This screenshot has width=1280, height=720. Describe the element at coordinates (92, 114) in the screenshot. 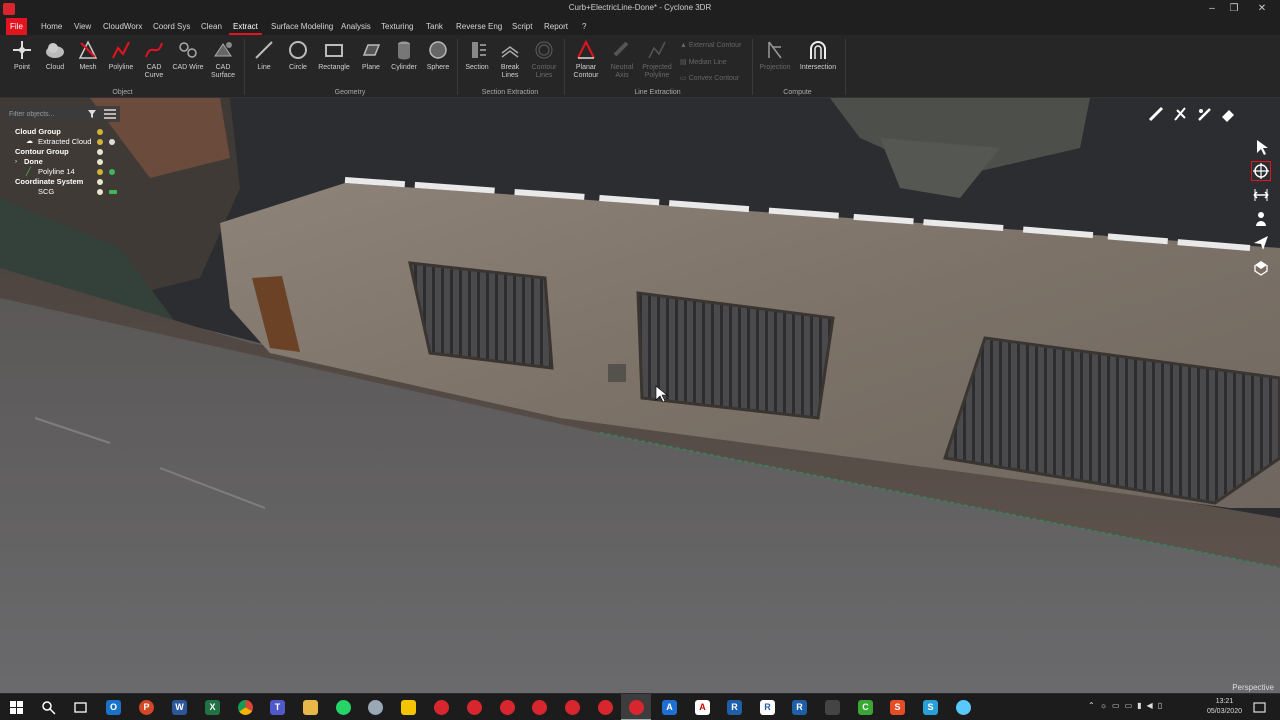

I see `filter-icon` at that location.